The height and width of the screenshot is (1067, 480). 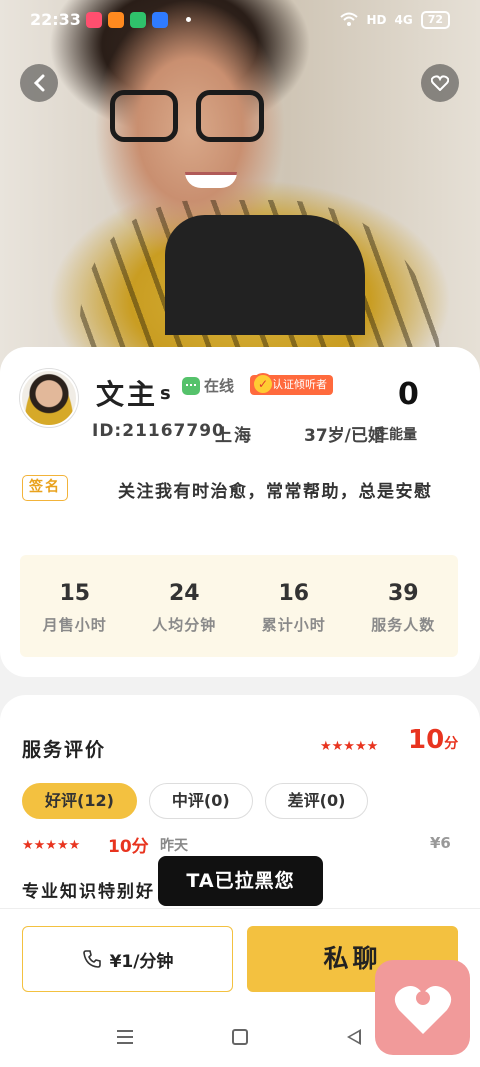 What do you see at coordinates (396, 435) in the screenshot?
I see `energy-label: 正能量` at bounding box center [396, 435].